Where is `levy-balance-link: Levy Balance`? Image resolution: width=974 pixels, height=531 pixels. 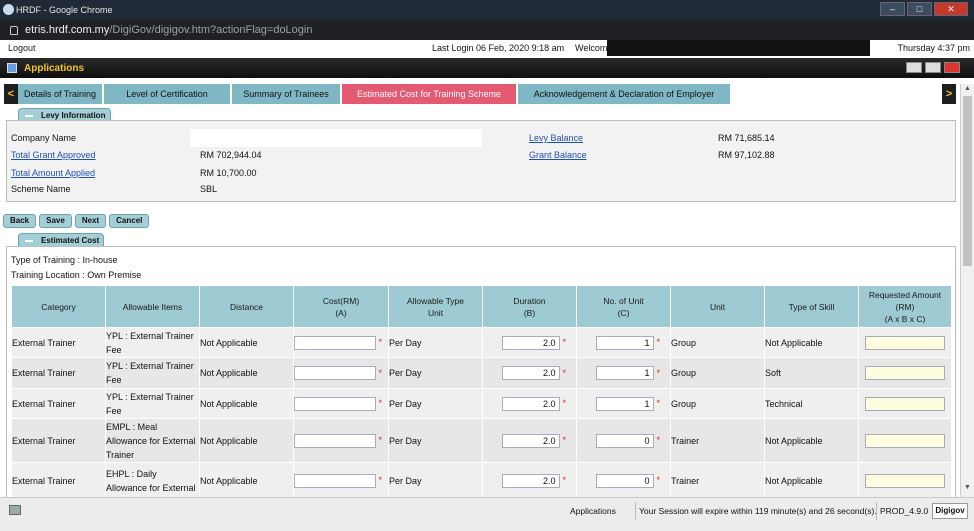 levy-balance-link: Levy Balance is located at coordinates (556, 138).